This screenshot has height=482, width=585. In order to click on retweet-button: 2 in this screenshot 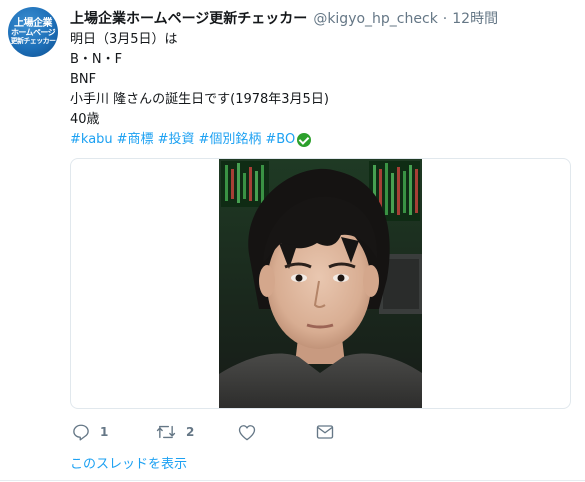, I will do `click(197, 432)`.